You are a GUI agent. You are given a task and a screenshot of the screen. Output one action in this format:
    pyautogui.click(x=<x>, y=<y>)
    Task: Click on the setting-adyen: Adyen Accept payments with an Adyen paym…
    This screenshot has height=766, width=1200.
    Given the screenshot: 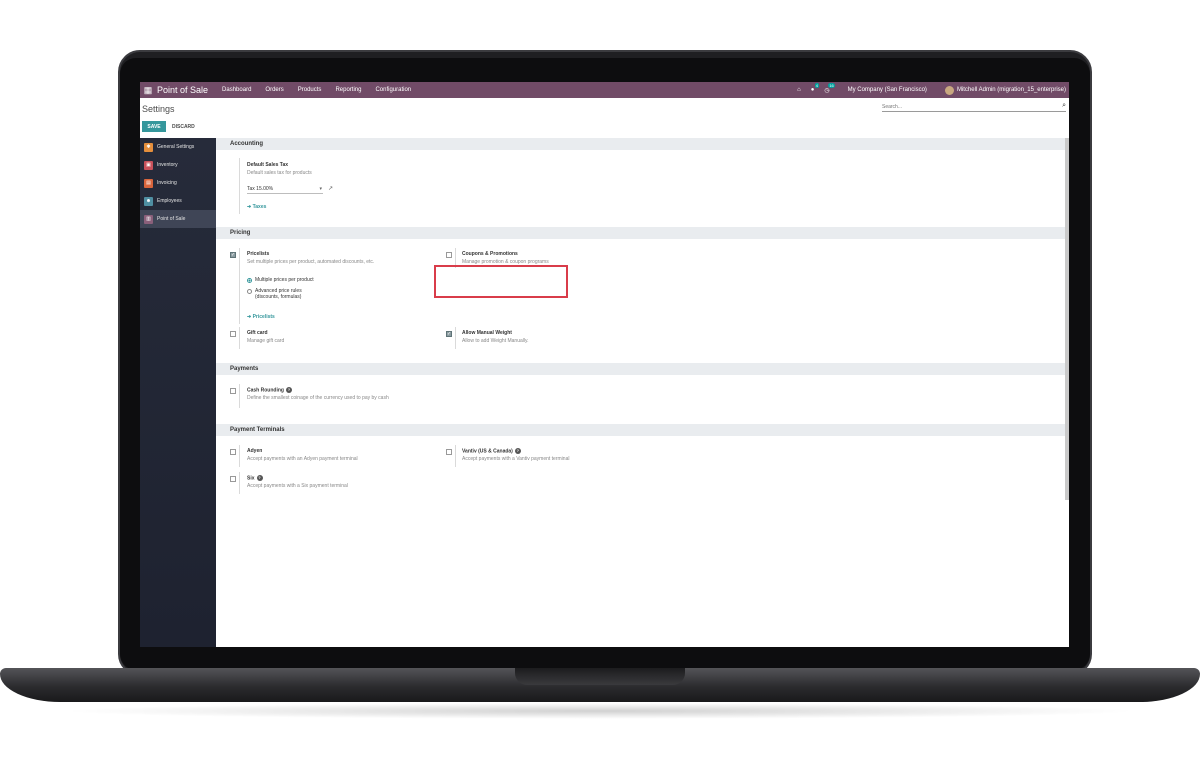 What is the action you would take?
    pyautogui.click(x=302, y=455)
    